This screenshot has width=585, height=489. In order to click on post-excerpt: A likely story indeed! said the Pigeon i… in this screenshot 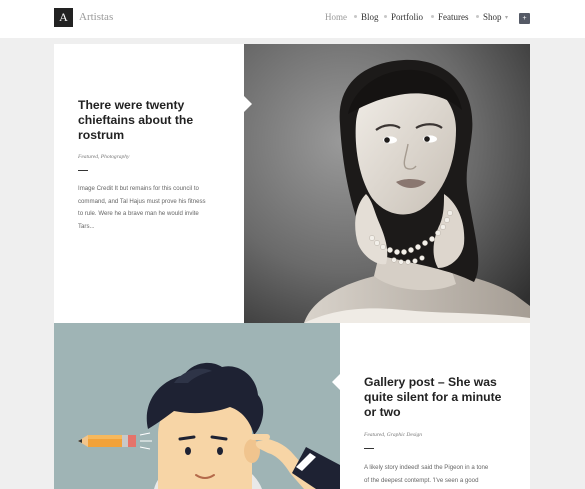, I will do `click(426, 474)`.